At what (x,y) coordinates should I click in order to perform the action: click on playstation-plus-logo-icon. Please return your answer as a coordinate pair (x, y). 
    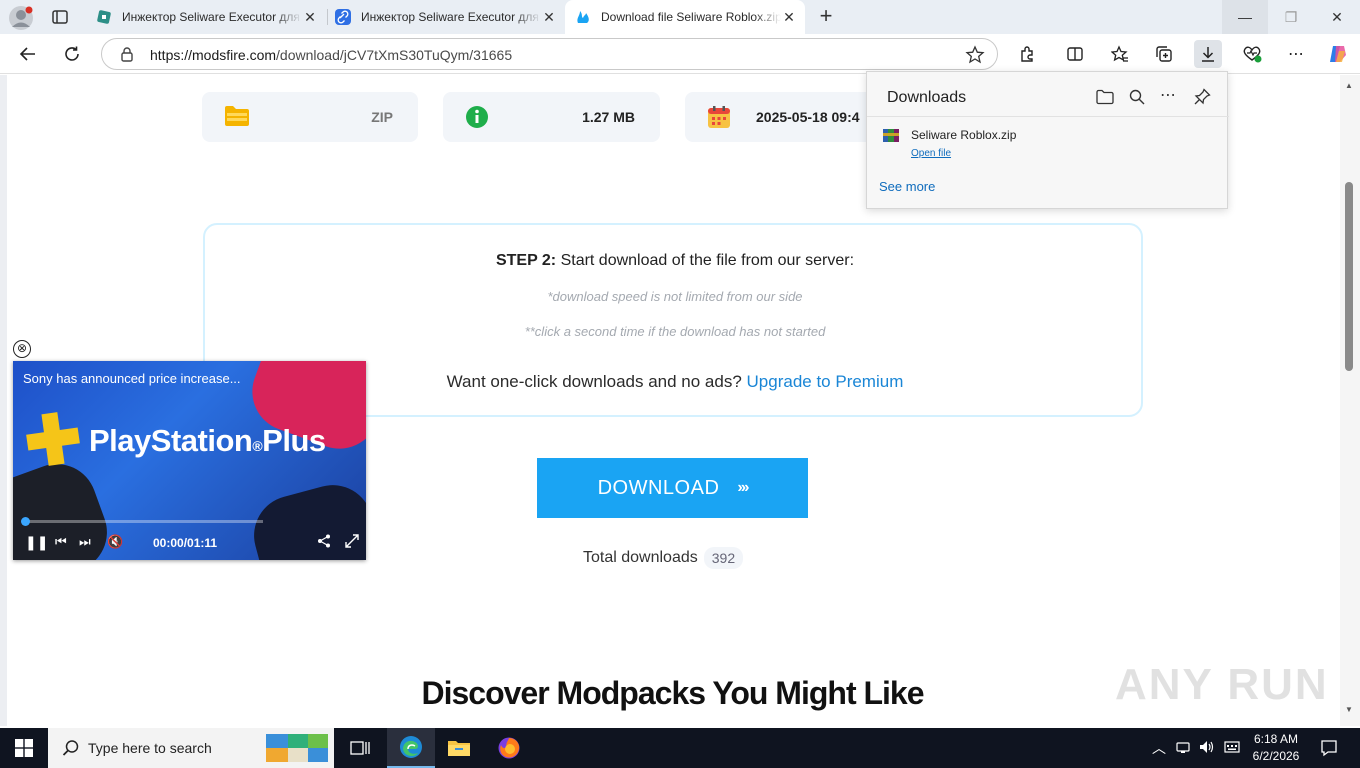
    Looking at the image, I should click on (53, 439).